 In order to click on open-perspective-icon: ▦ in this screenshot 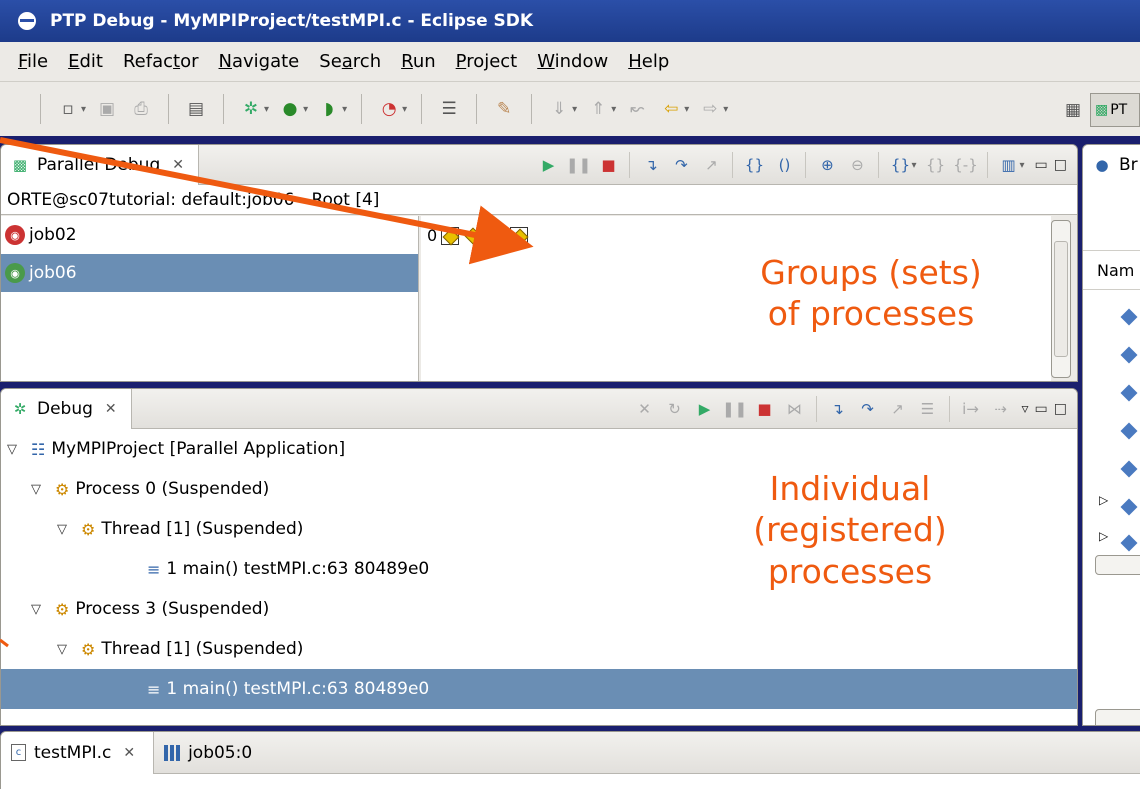, I will do `click(1073, 110)`.